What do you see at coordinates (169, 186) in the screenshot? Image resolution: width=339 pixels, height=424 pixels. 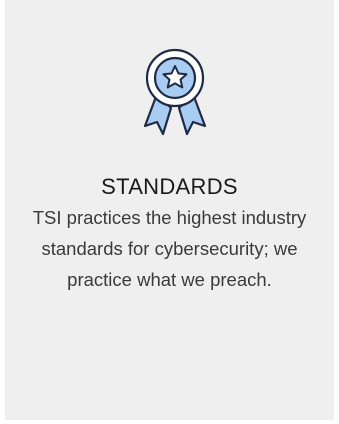 I see `card-title: STANDARDS` at bounding box center [169, 186].